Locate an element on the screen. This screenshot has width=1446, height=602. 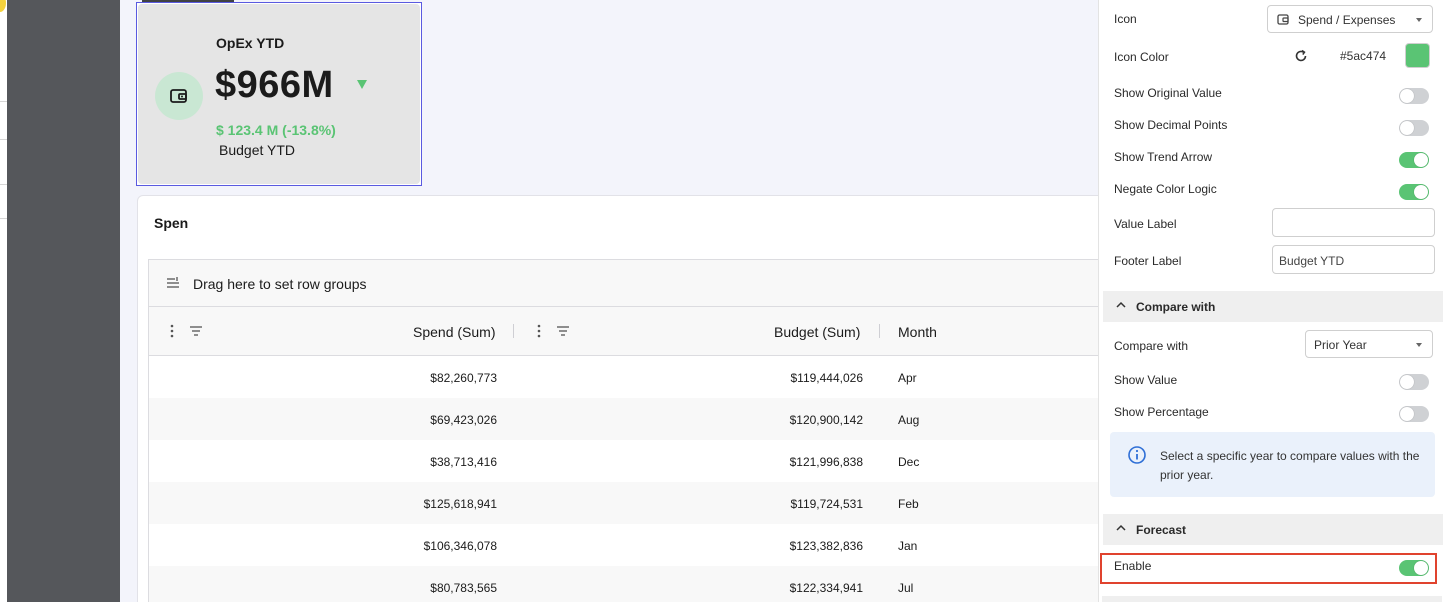
cell-budget: $123,382,836 is located at coordinates (826, 546).